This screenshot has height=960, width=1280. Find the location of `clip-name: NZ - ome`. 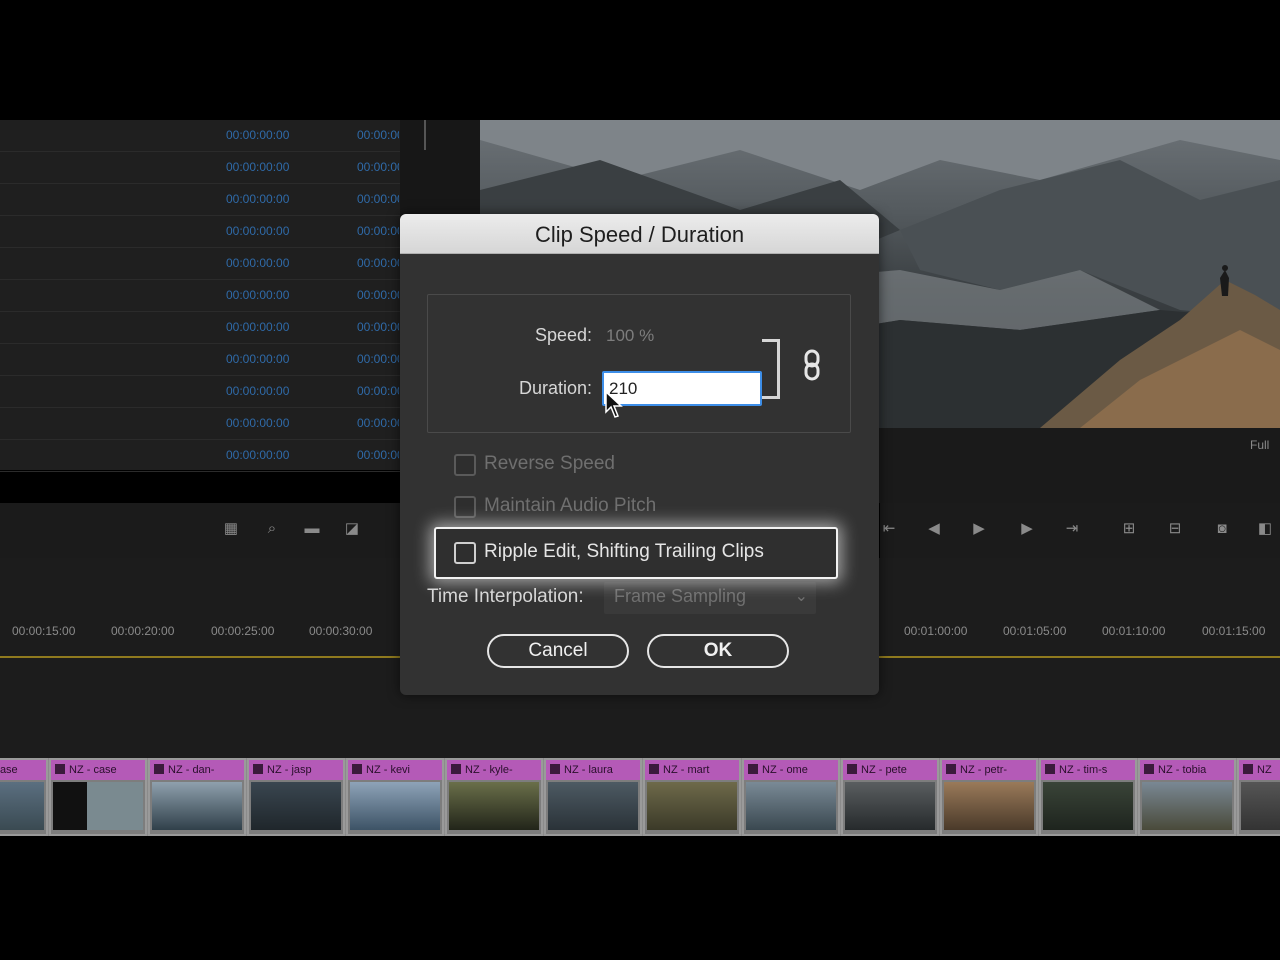

clip-name: NZ - ome is located at coordinates (791, 770).